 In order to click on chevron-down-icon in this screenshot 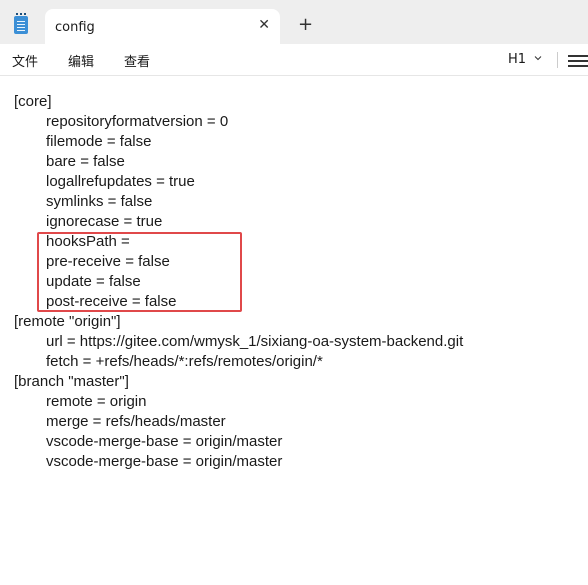, I will do `click(538, 58)`.